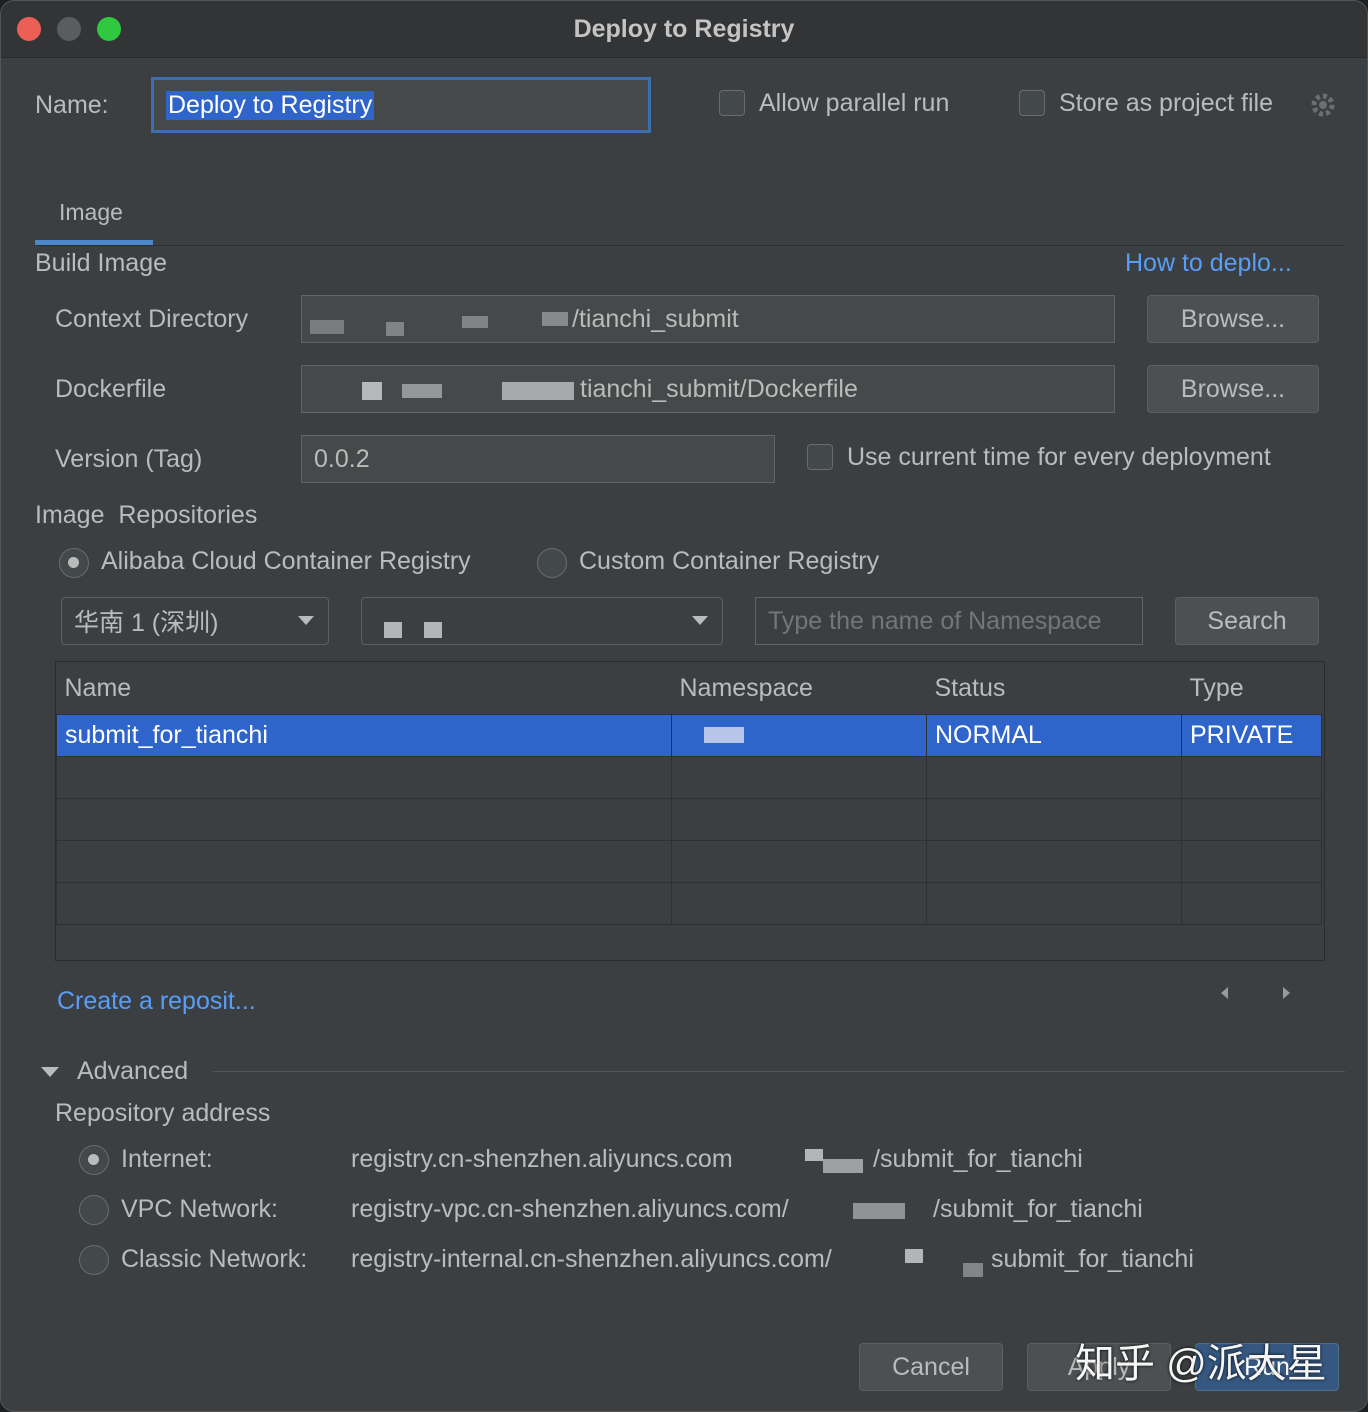 The width and height of the screenshot is (1368, 1412). What do you see at coordinates (163, 1113) in the screenshot?
I see `repository-address-label: Repository address` at bounding box center [163, 1113].